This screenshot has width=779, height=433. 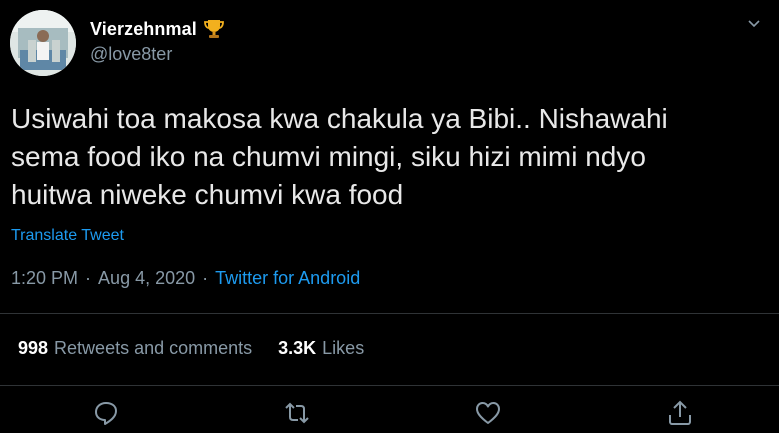 What do you see at coordinates (754, 23) in the screenshot?
I see `chevron-down-icon` at bounding box center [754, 23].